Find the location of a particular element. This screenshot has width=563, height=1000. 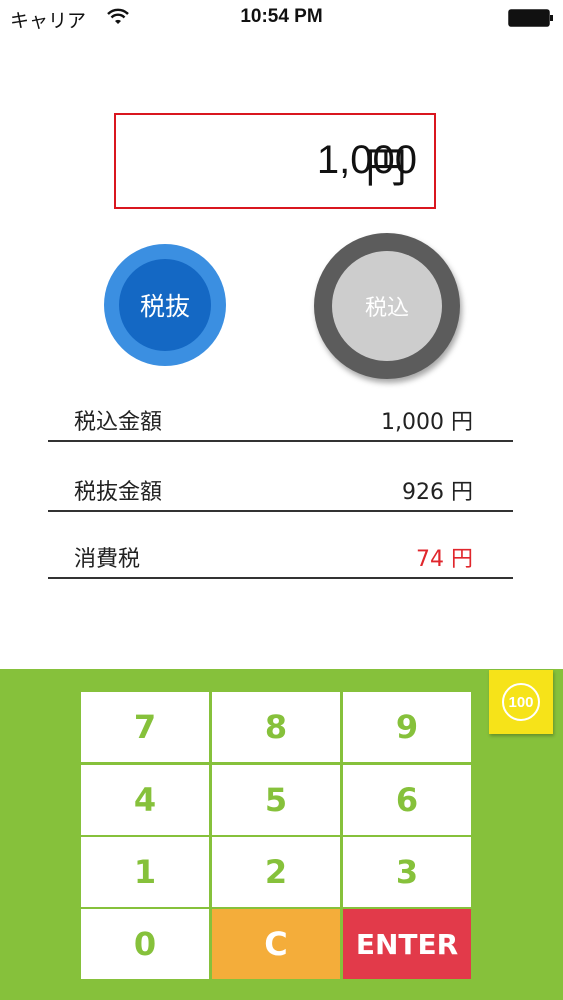

key-9: 9 is located at coordinates (407, 727).